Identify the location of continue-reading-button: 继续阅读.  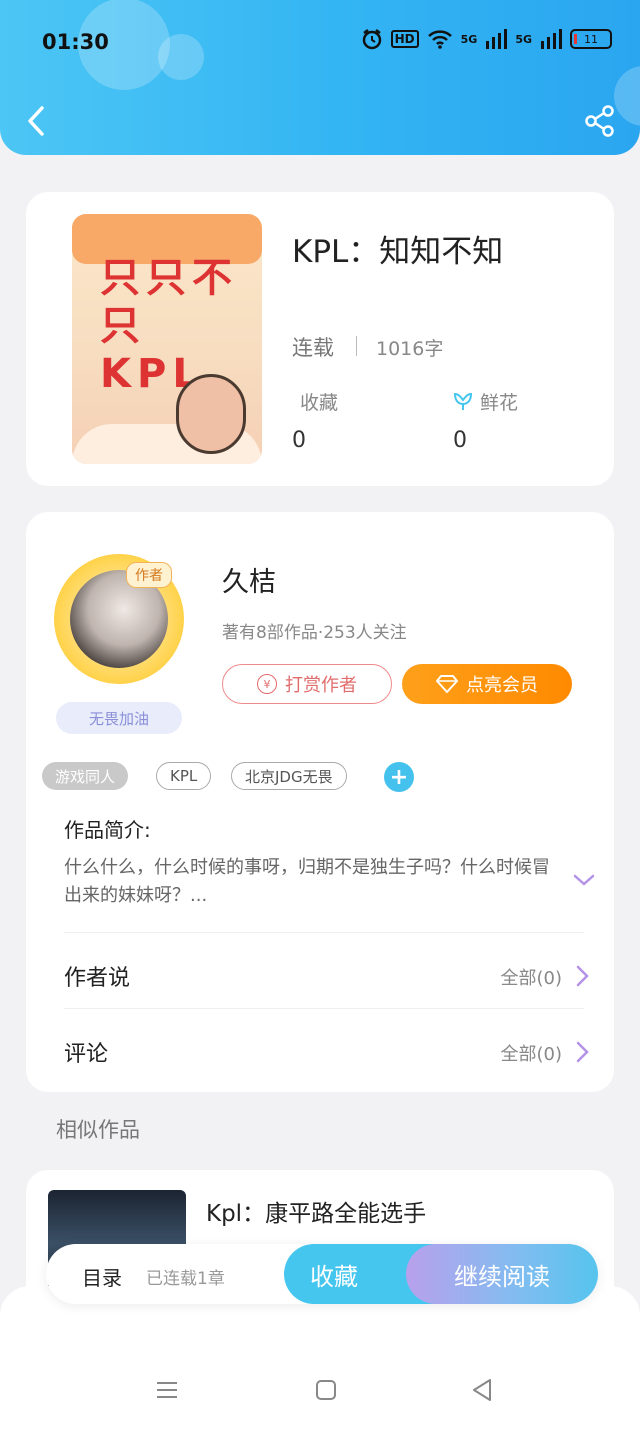
(502, 1274).